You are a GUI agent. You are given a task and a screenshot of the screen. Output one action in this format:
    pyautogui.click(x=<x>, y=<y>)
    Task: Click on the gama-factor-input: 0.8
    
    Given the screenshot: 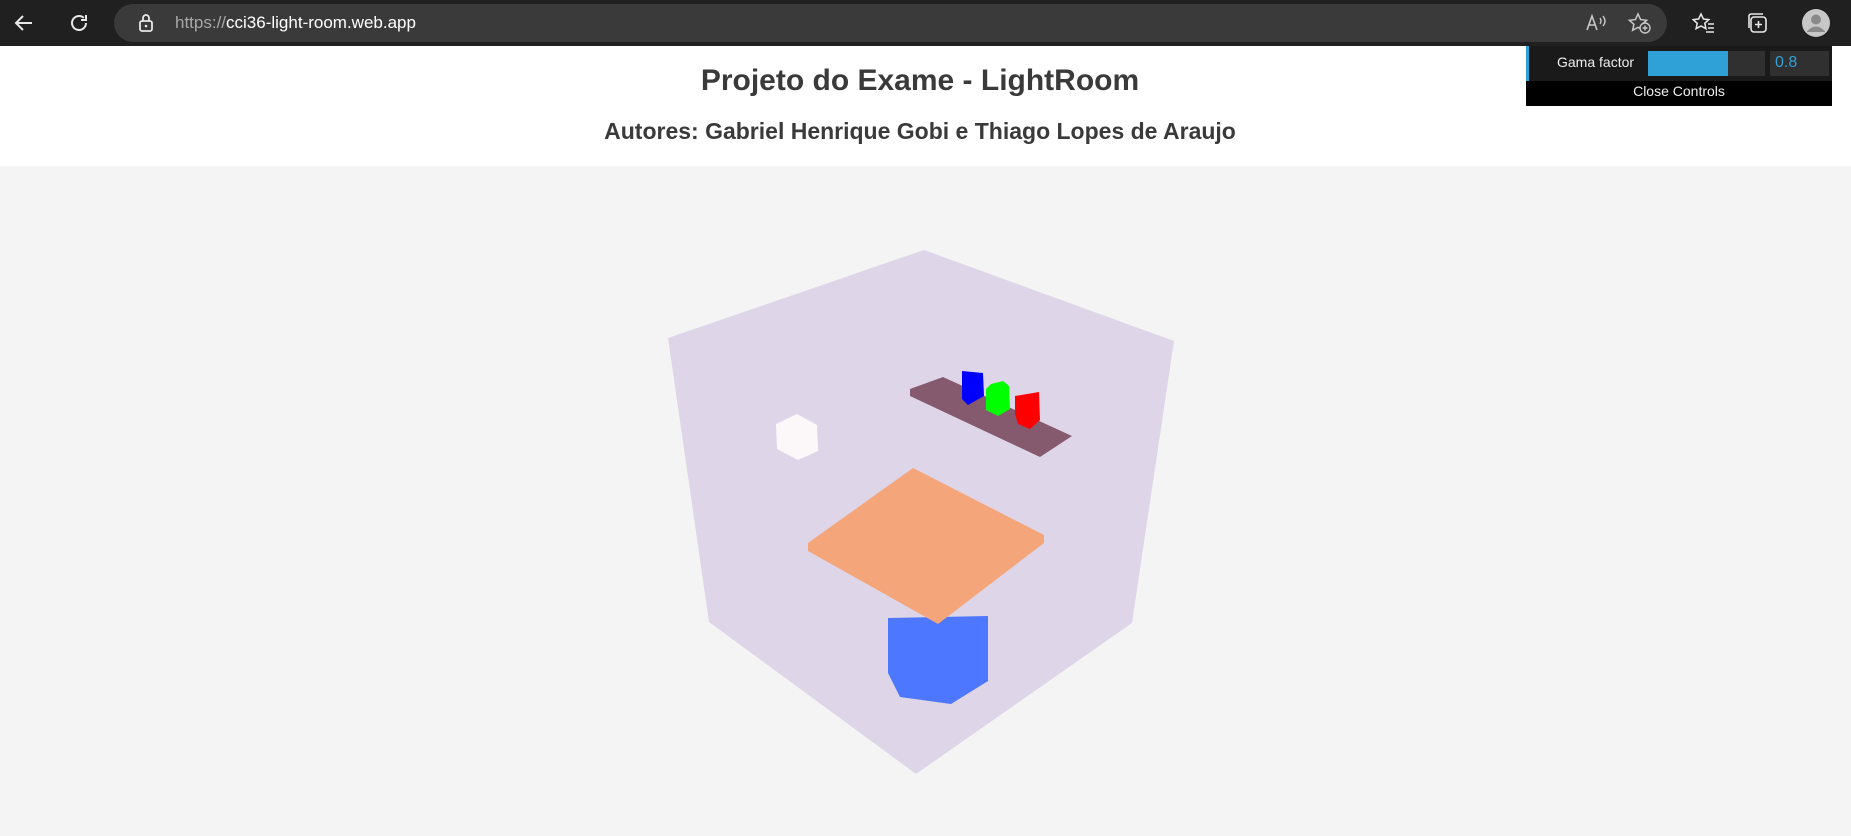 What is the action you would take?
    pyautogui.click(x=1799, y=63)
    